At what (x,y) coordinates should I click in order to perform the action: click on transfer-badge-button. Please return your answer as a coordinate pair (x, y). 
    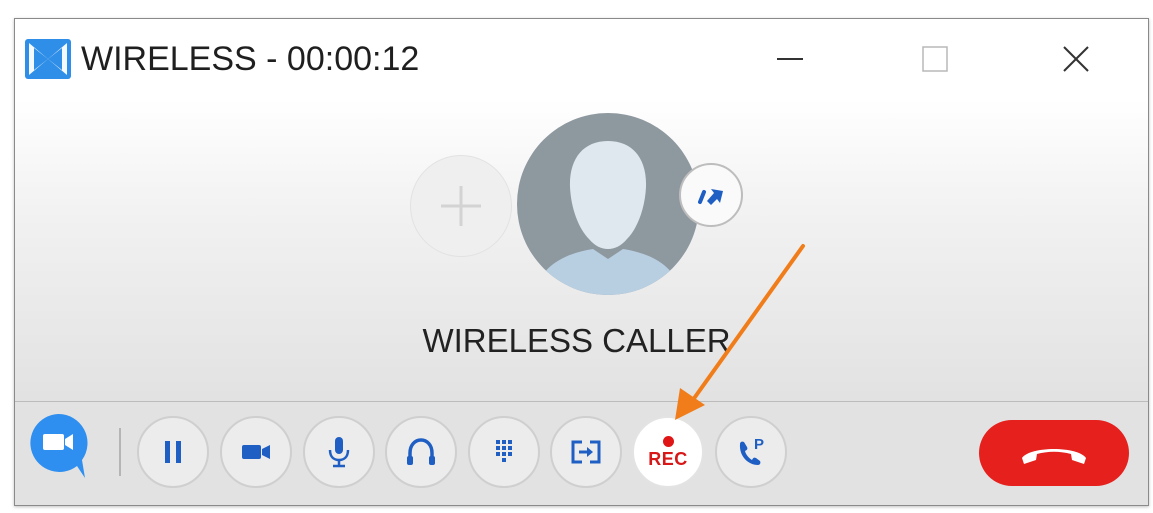
    Looking at the image, I should click on (711, 195).